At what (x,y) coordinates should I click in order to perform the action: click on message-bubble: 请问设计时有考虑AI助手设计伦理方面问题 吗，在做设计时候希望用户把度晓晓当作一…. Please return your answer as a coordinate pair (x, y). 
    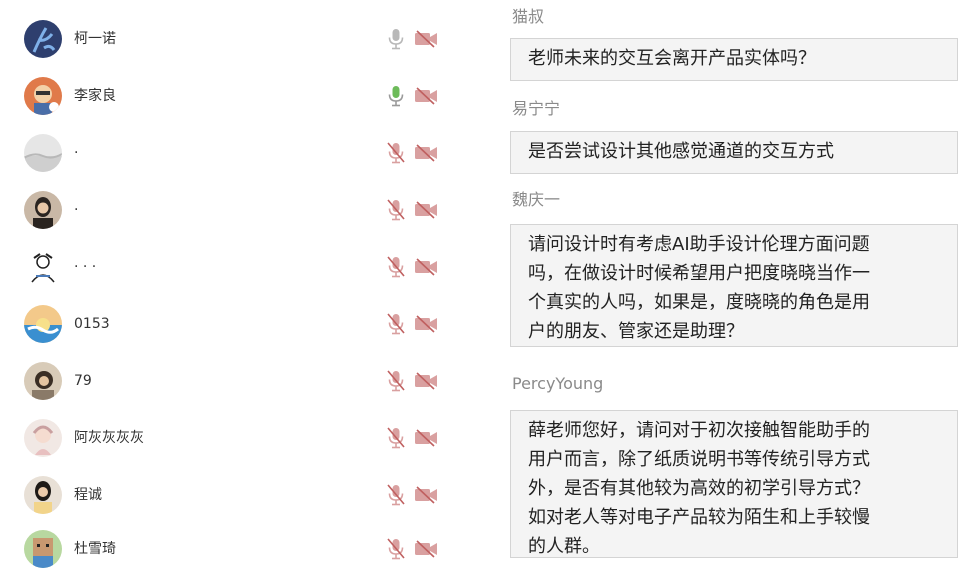
    Looking at the image, I should click on (734, 285).